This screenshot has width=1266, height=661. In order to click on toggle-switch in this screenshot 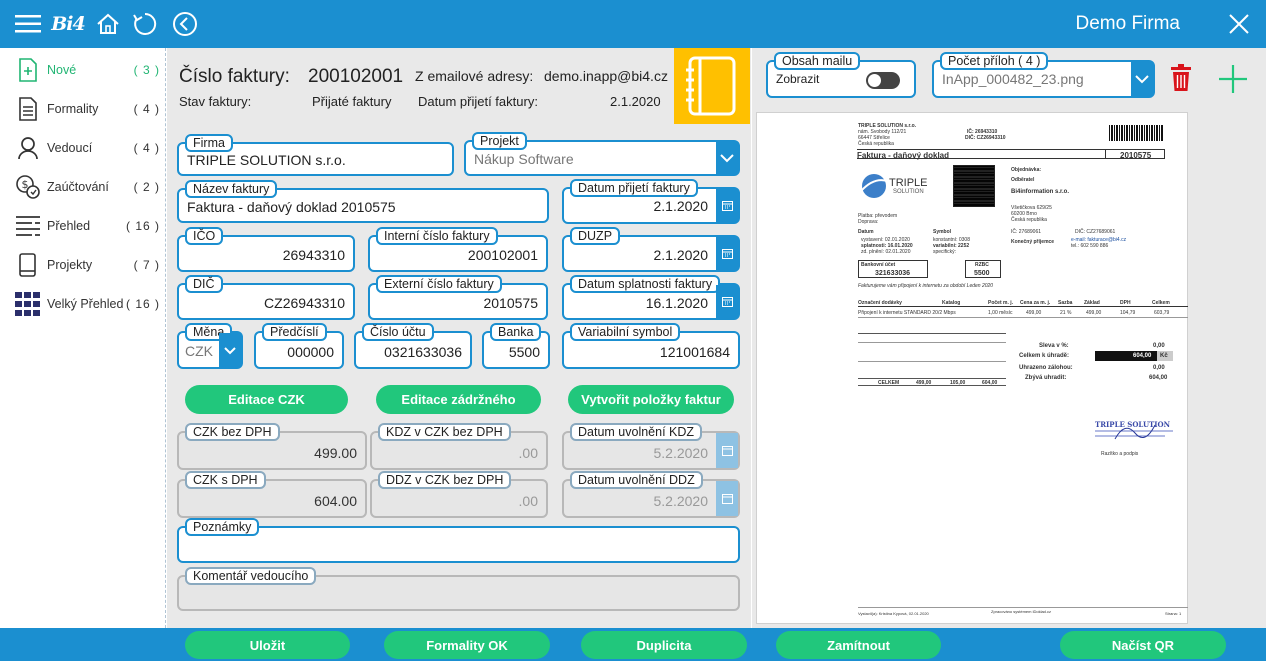, I will do `click(883, 80)`.